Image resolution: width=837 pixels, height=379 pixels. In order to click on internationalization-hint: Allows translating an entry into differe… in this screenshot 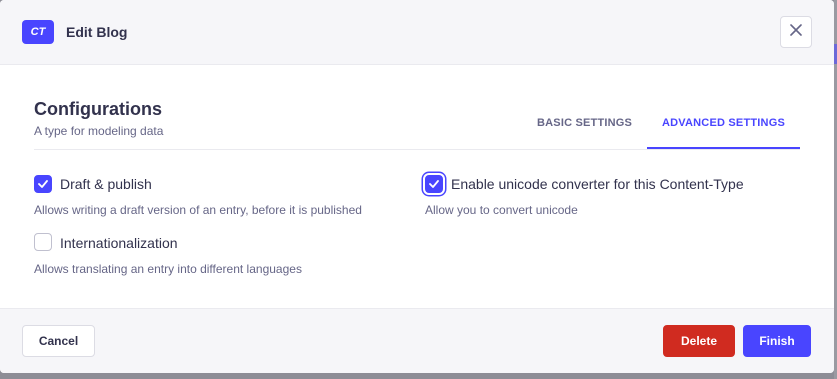, I will do `click(168, 269)`.